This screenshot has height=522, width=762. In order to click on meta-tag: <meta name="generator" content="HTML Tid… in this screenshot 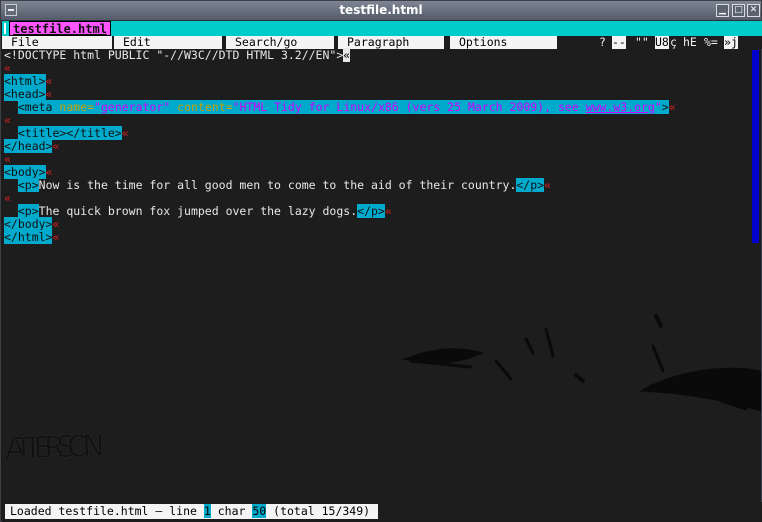, I will do `click(343, 107)`.